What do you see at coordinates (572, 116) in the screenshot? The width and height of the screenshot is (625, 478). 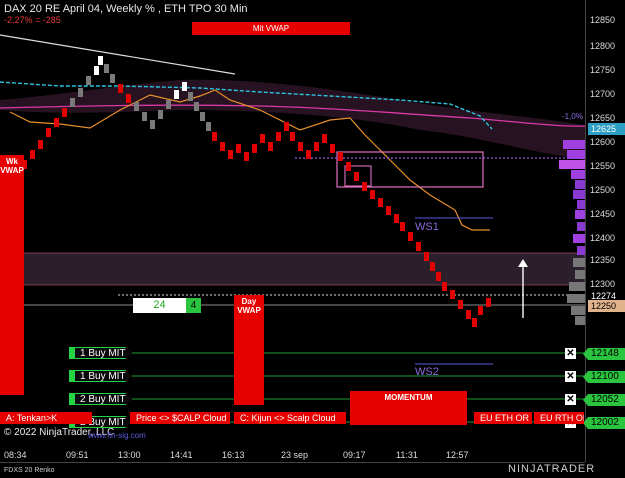 I see `pct-label: -1,0%` at bounding box center [572, 116].